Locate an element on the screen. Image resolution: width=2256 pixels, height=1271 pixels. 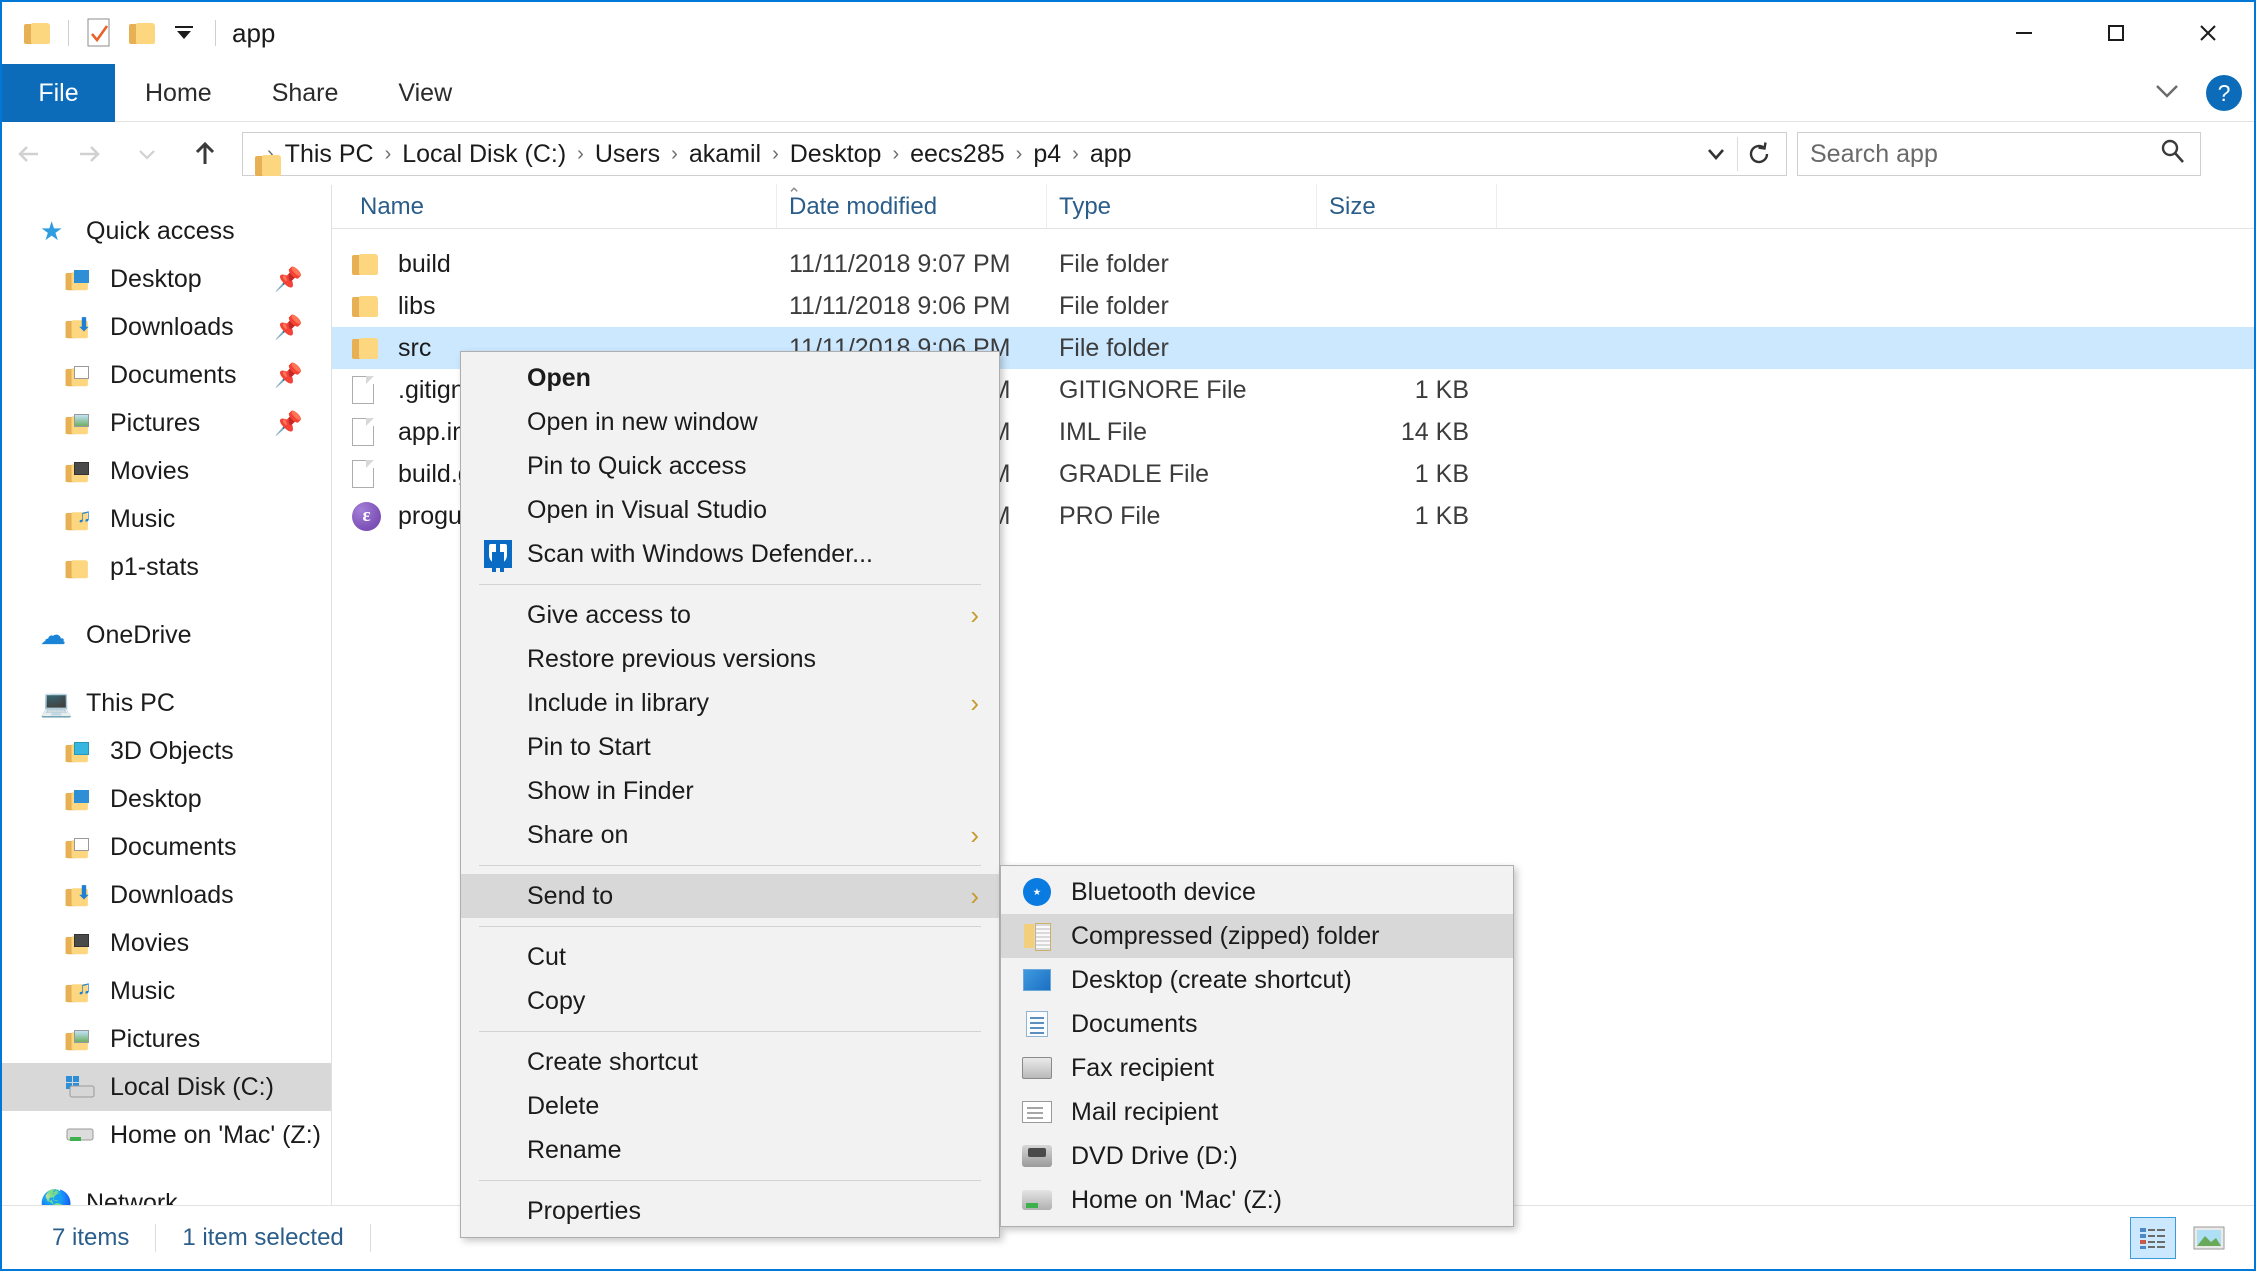
sidebar-item-documents-pc: Documents is located at coordinates (166, 847).